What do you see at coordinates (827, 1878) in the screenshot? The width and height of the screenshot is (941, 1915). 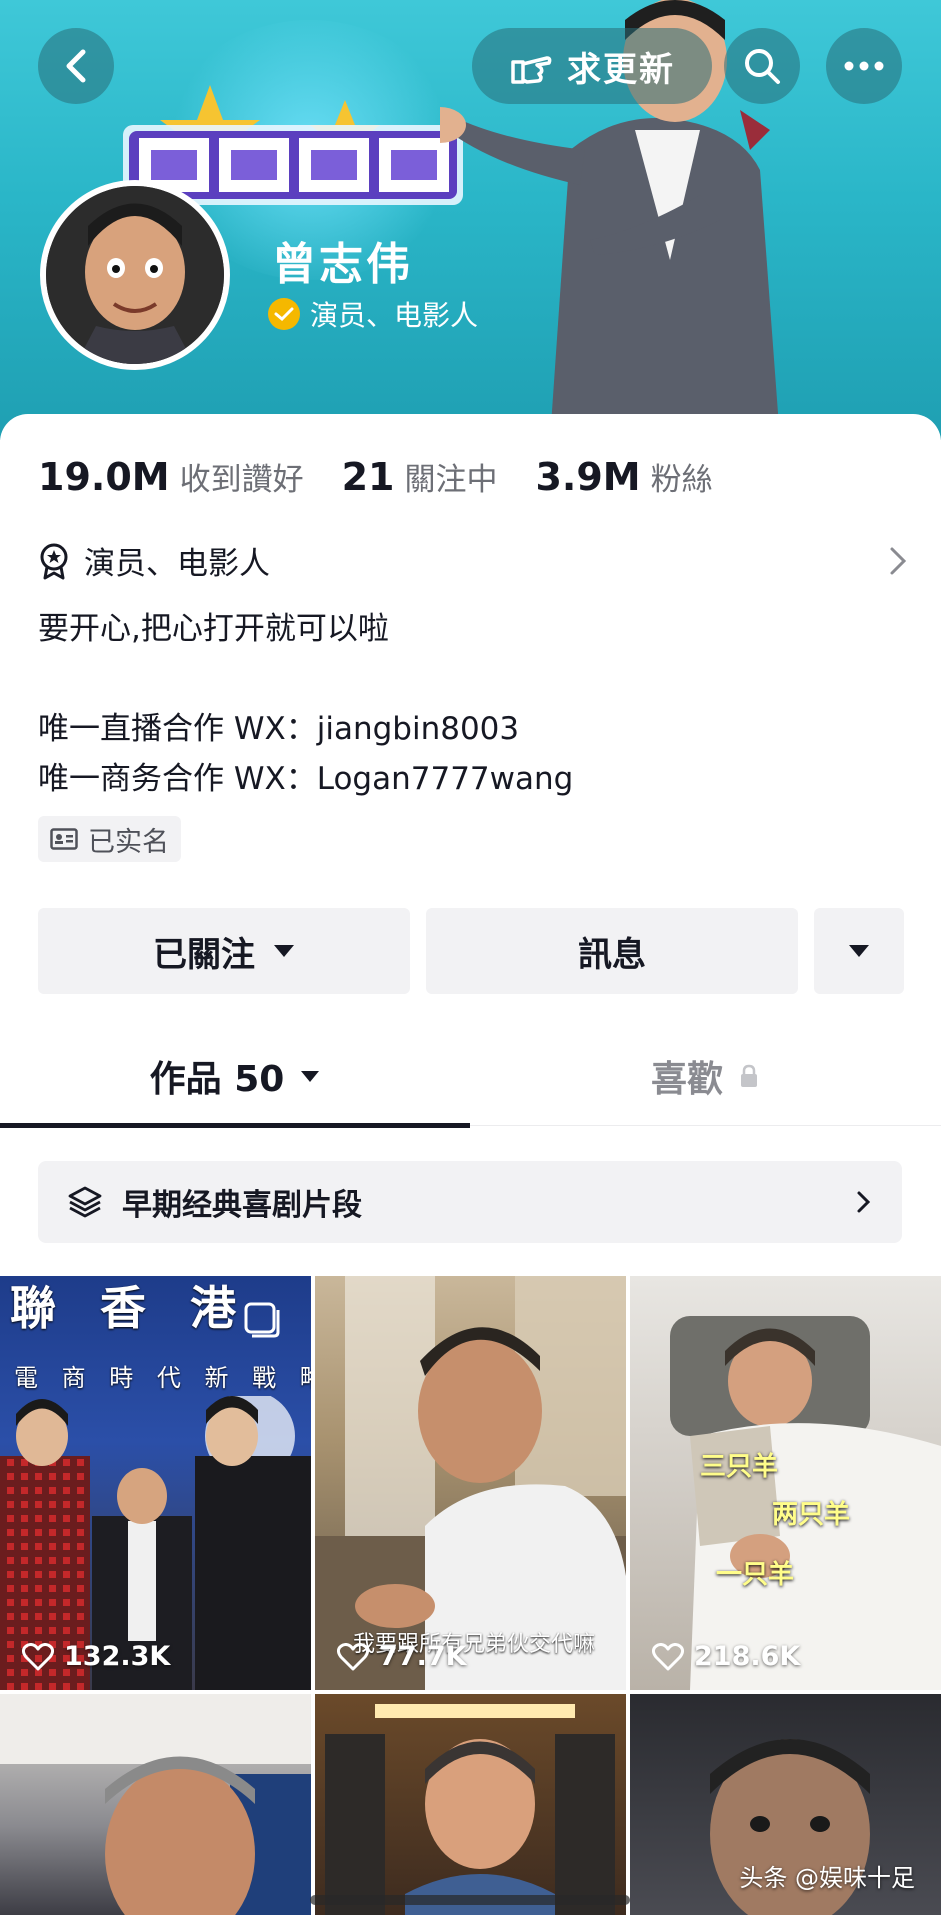 I see `watermark-text: 头条 @娱味十足` at bounding box center [827, 1878].